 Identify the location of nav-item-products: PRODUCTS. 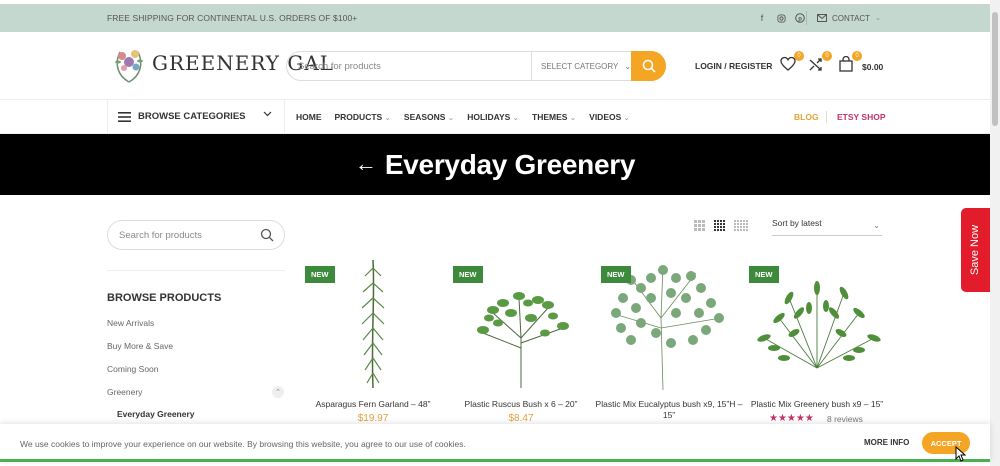
(363, 117).